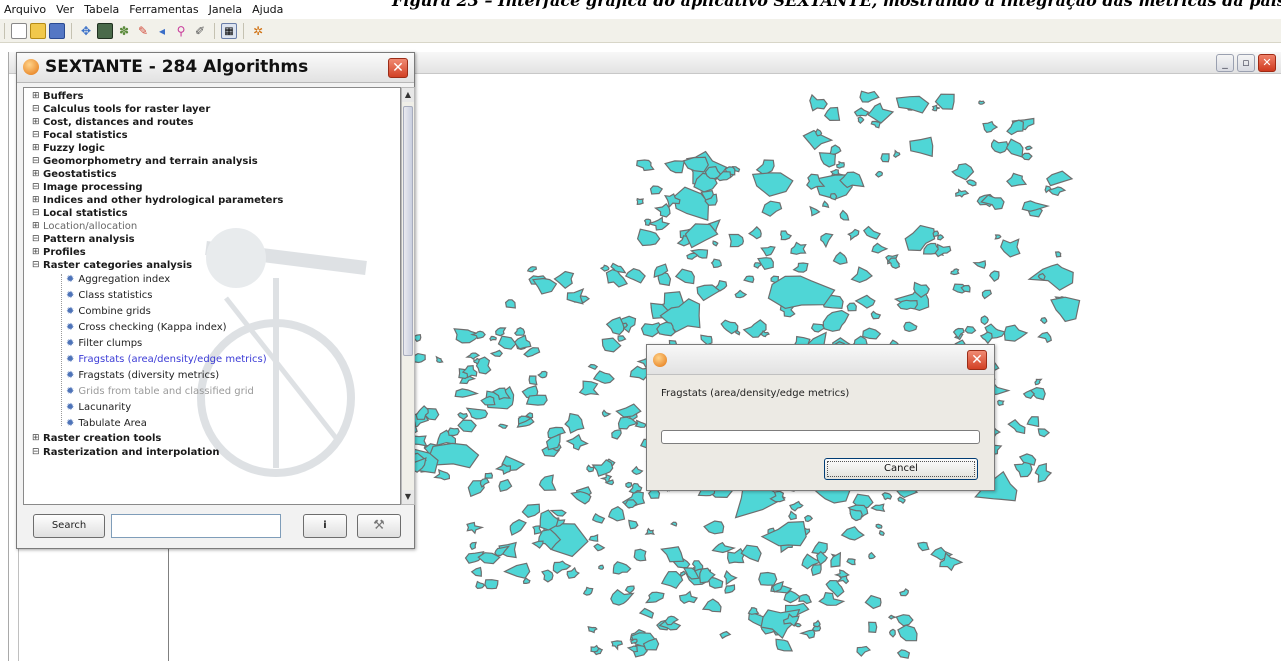 This screenshot has height=661, width=1281. Describe the element at coordinates (118, 280) in the screenshot. I see `tree-algorithm-aggregation-index: ✹ Aggregation index` at that location.